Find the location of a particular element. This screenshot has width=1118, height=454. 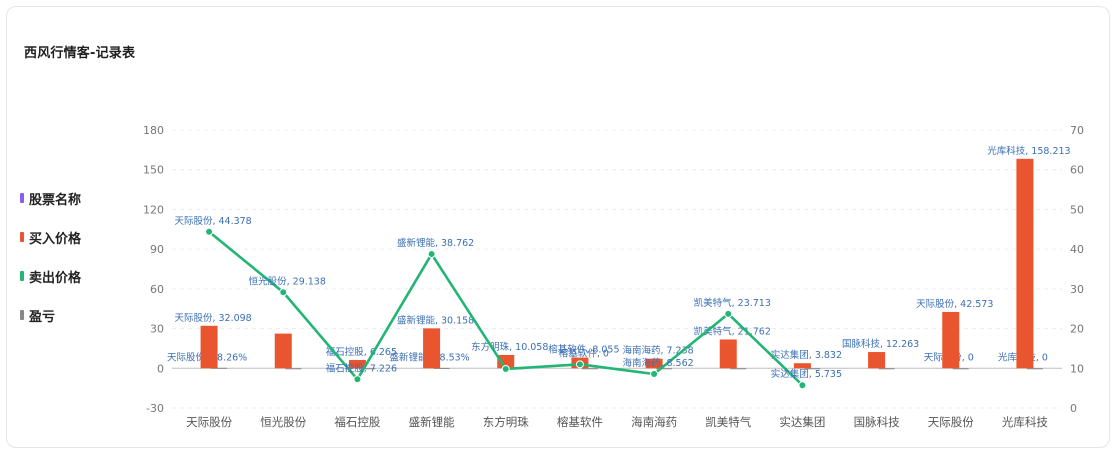

left-axis-tick-label: 120 is located at coordinates (153, 209).